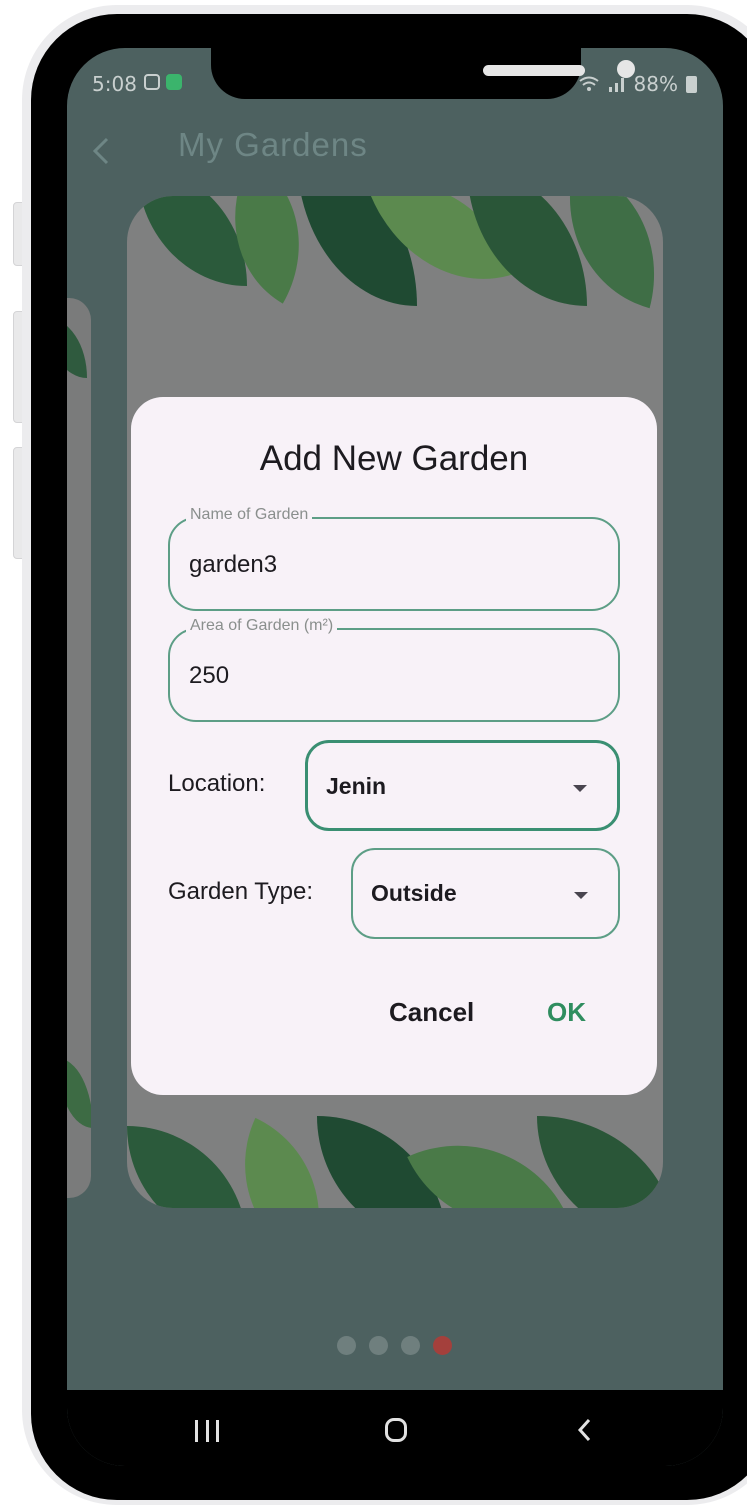 Image resolution: width=747 pixels, height=1505 pixels. I want to click on dialog-title: Add New Garden, so click(394, 458).